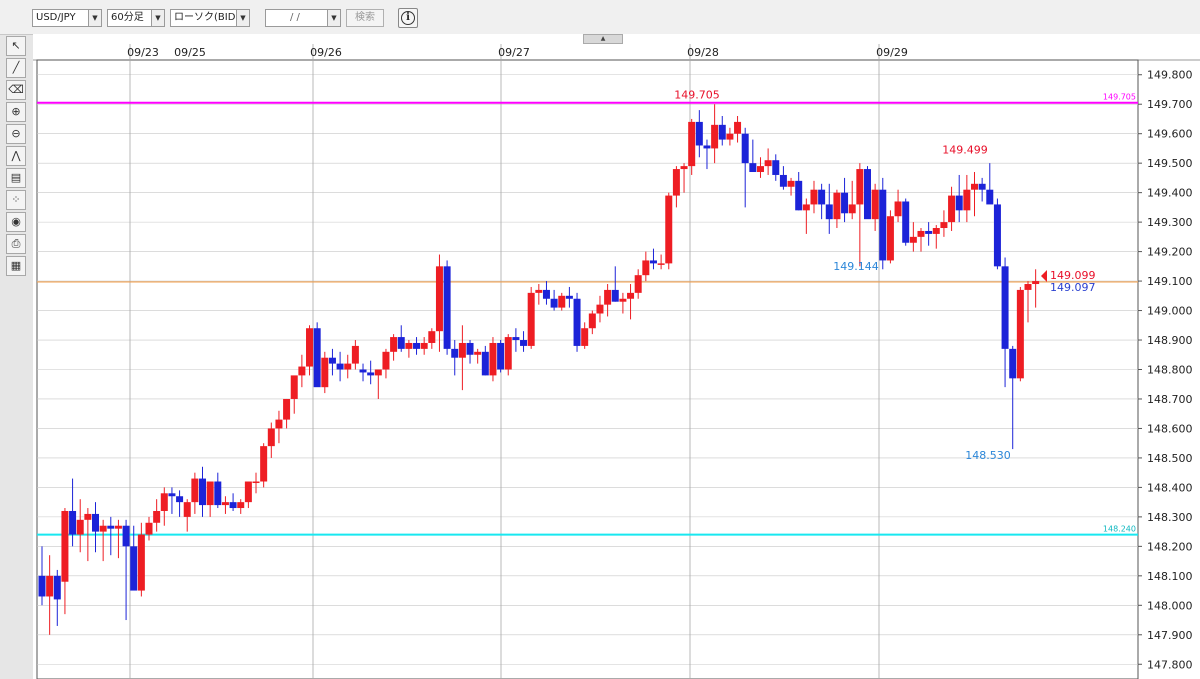 This screenshot has height=679, width=1200. Describe the element at coordinates (1170, 546) in the screenshot. I see `y-tick-label: 148.200` at that location.